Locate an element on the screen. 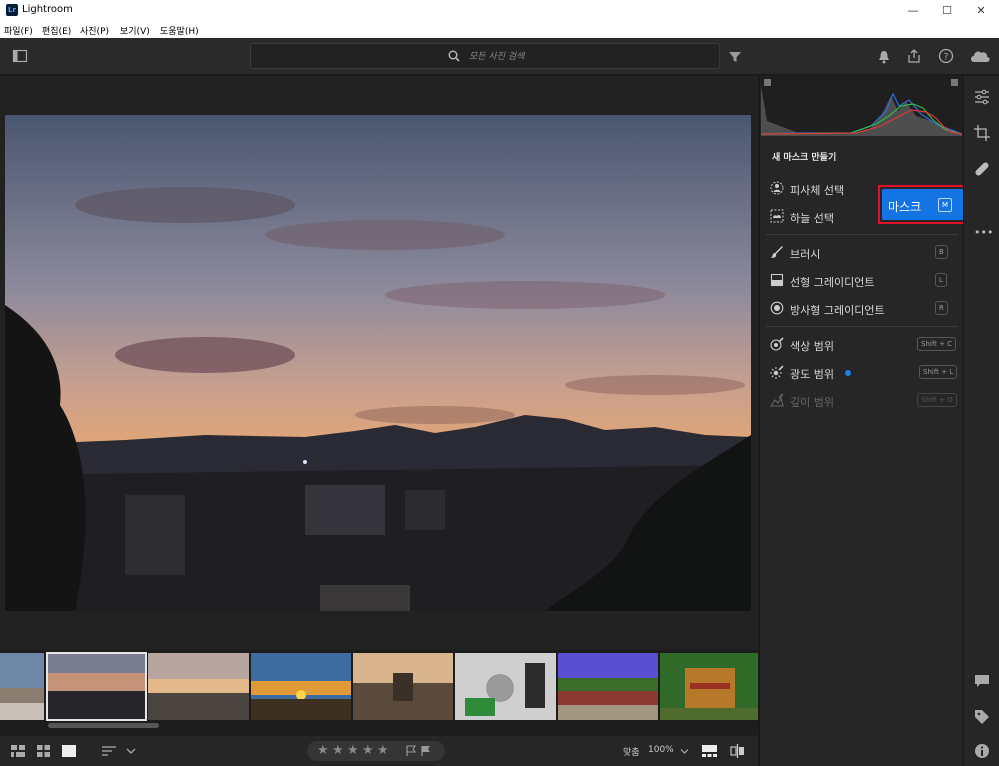 The image size is (999, 766). shortcut-key: Shift + C is located at coordinates (937, 344).